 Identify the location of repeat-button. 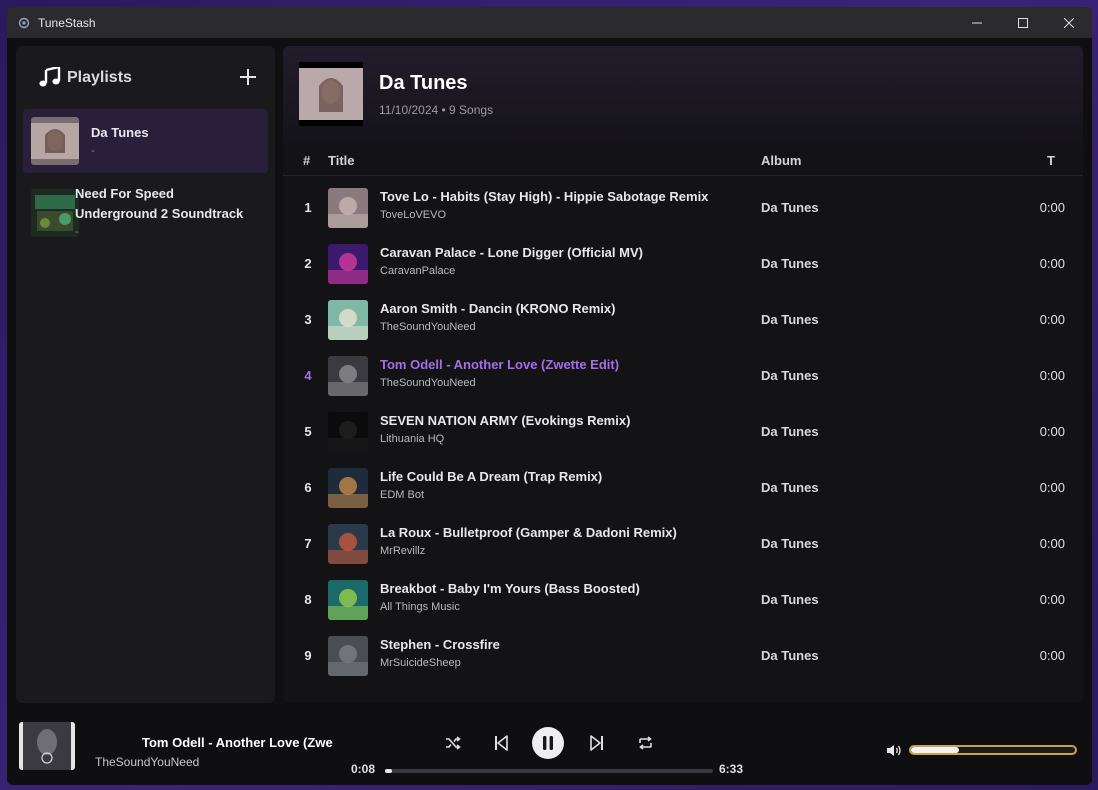
(645, 743).